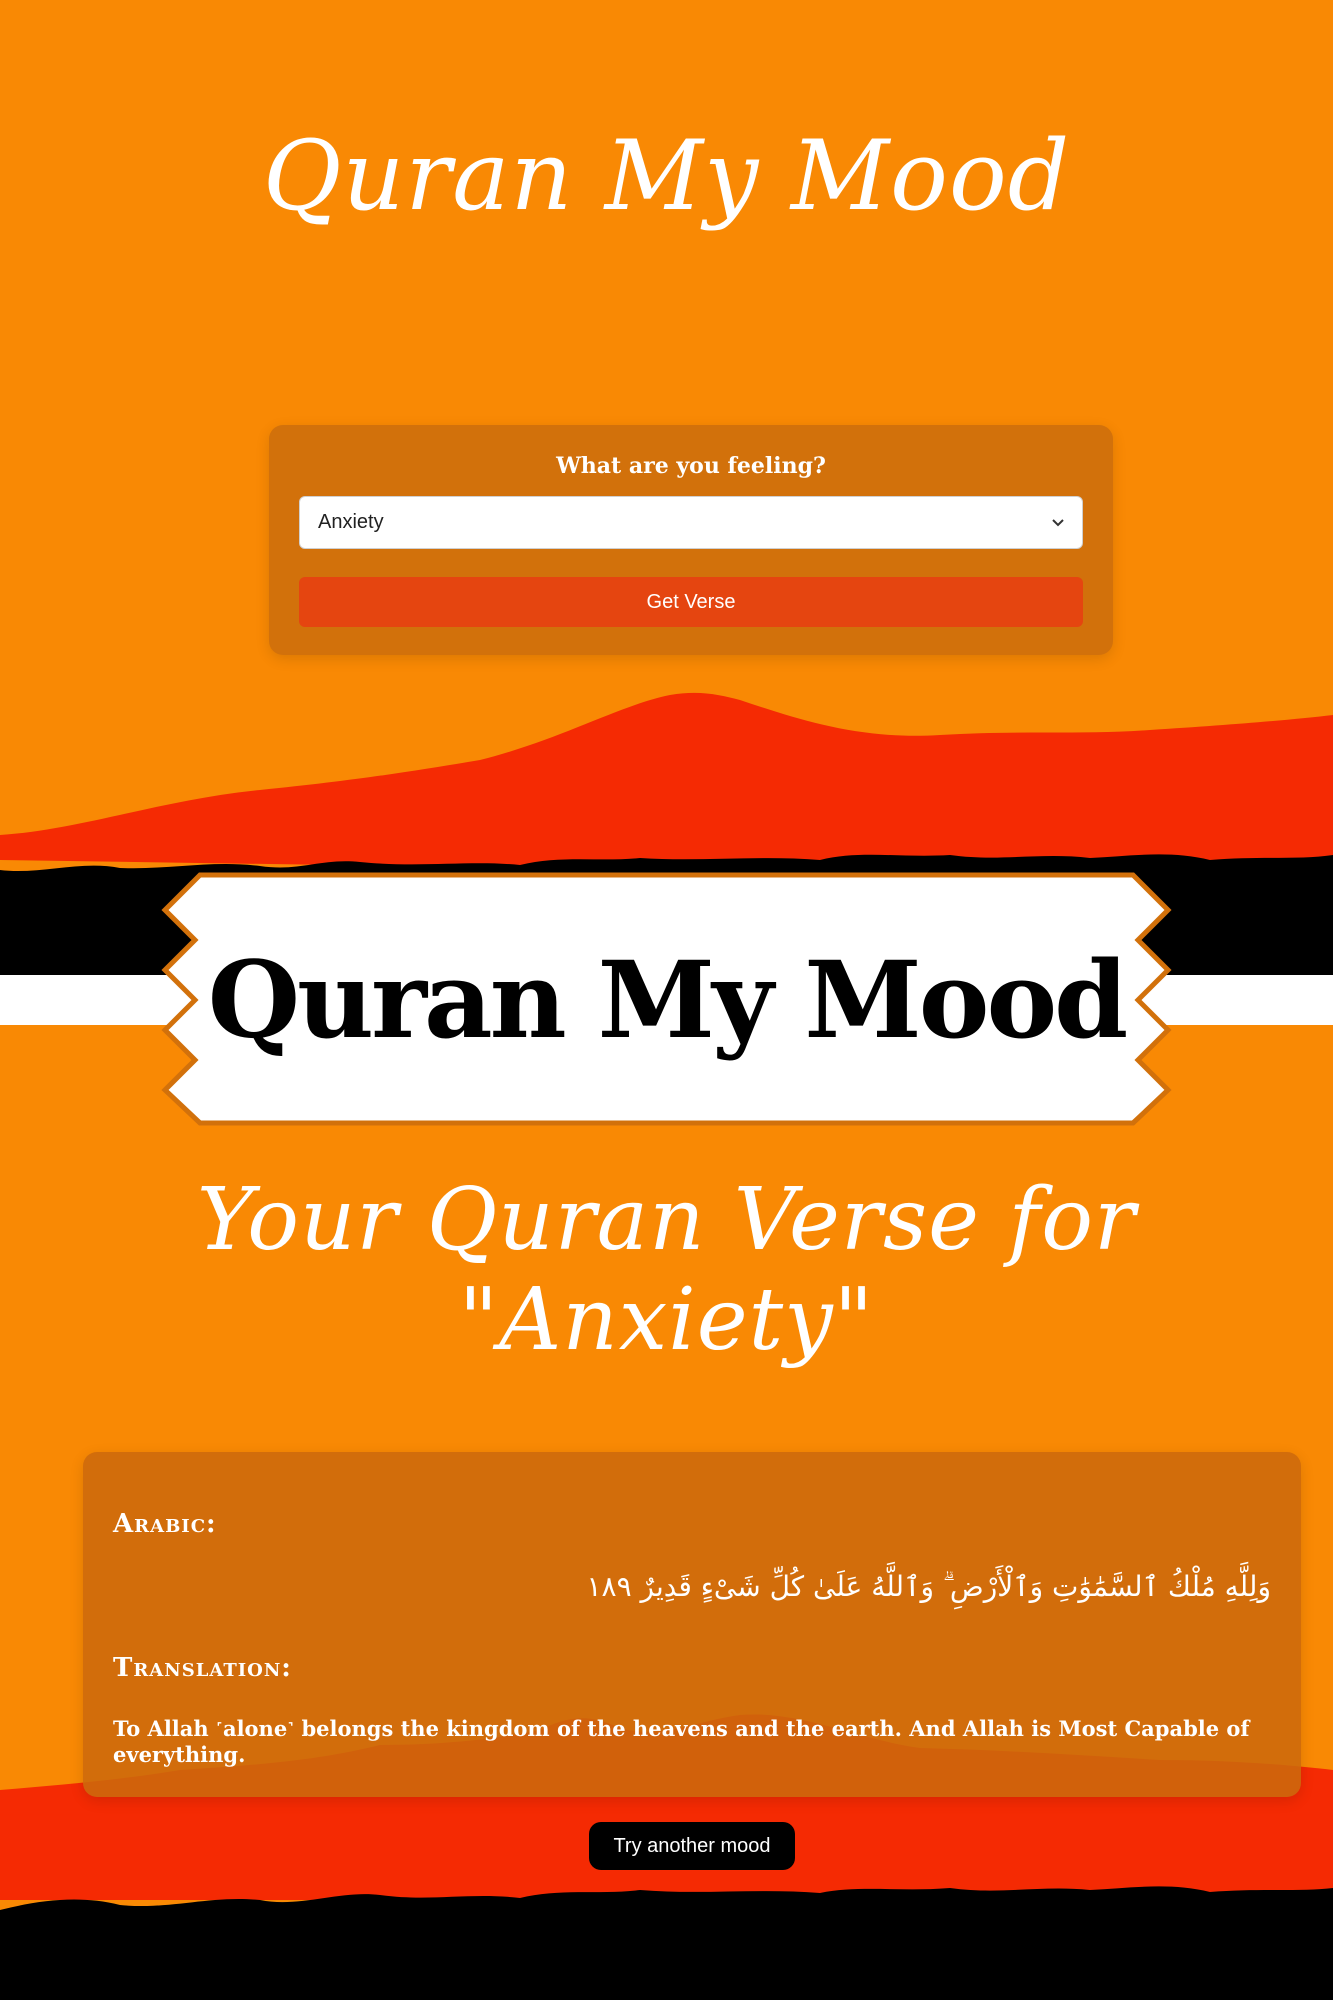 Image resolution: width=1333 pixels, height=2000 pixels. I want to click on mood-form-card: What are you feeling? Anxiety Get Verse, so click(691, 540).